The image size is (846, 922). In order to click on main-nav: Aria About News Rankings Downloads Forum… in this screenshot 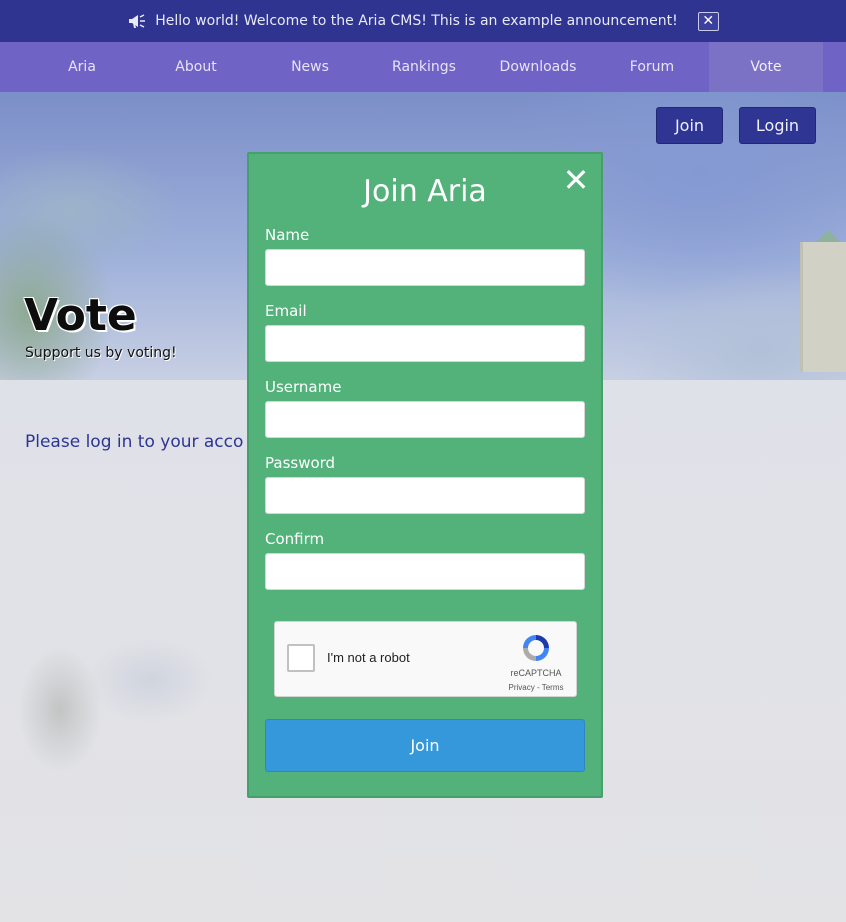, I will do `click(423, 67)`.